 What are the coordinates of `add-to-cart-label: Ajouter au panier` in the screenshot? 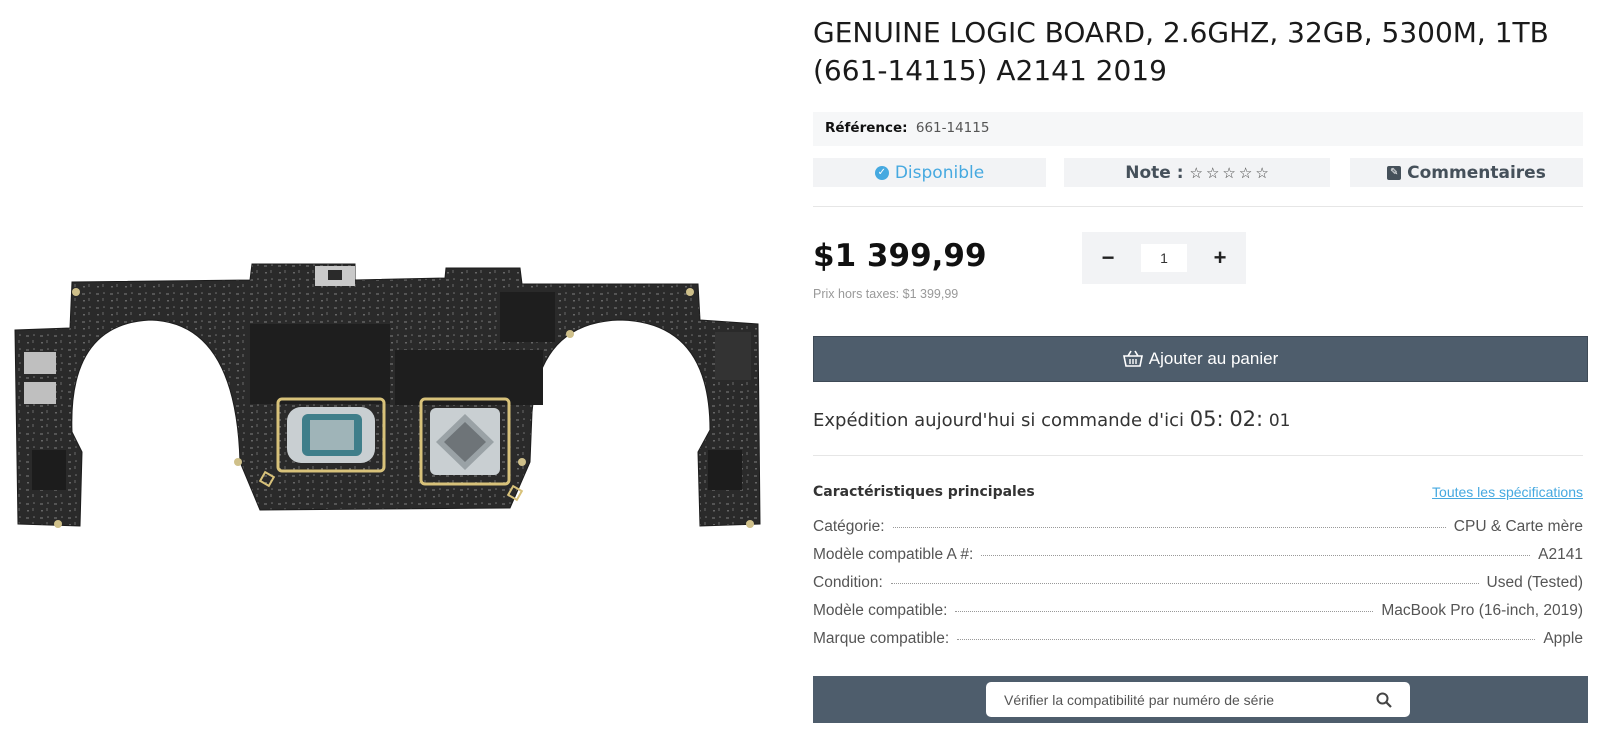 It's located at (1213, 358).